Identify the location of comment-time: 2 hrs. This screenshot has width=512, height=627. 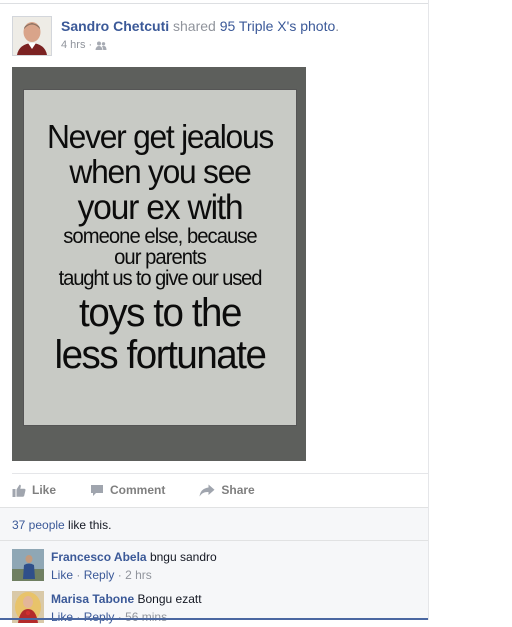
(138, 575).